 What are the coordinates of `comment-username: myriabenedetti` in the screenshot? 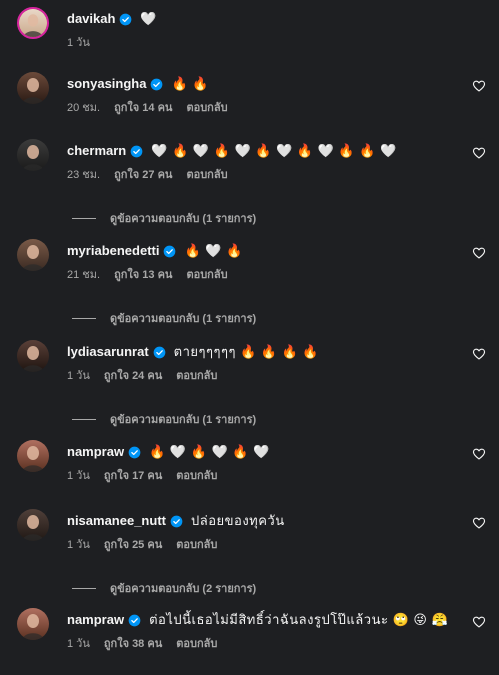 It's located at (113, 251).